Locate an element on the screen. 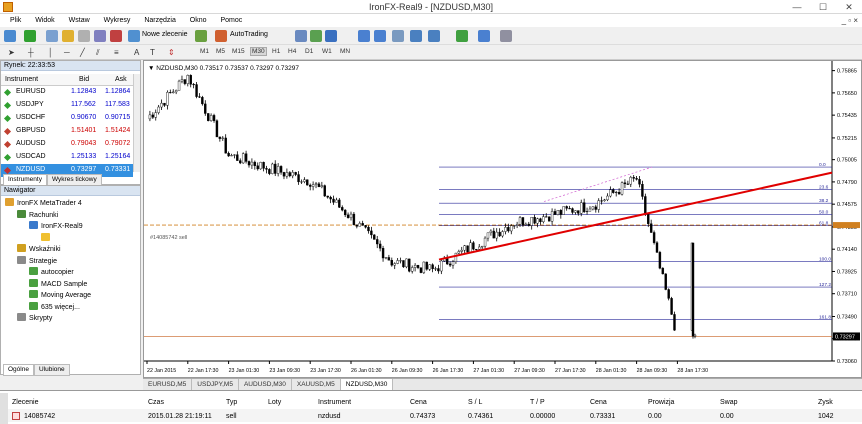 The height and width of the screenshot is (424, 862). terminal-col-header: Typ is located at coordinates (231, 402).